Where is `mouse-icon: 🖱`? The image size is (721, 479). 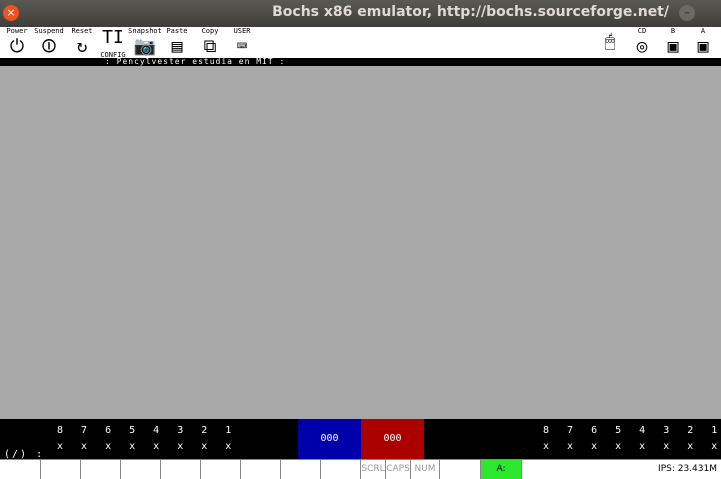
mouse-icon: 🖱 is located at coordinates (610, 41).